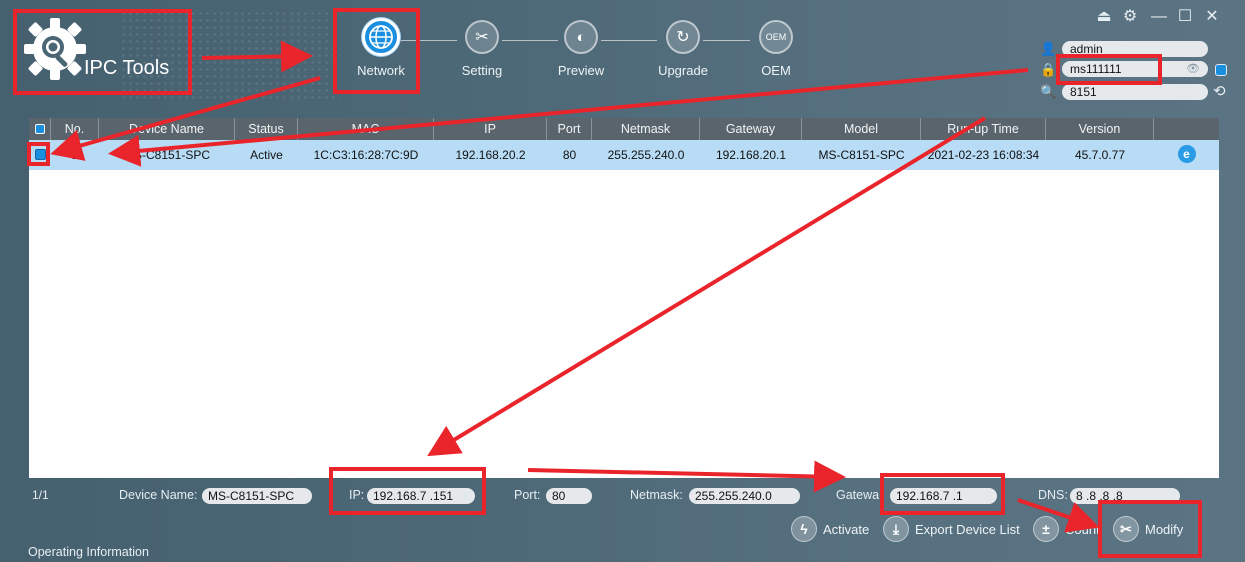 The height and width of the screenshot is (562, 1245). What do you see at coordinates (1082, 529) in the screenshot?
I see `count-label: Count` at bounding box center [1082, 529].